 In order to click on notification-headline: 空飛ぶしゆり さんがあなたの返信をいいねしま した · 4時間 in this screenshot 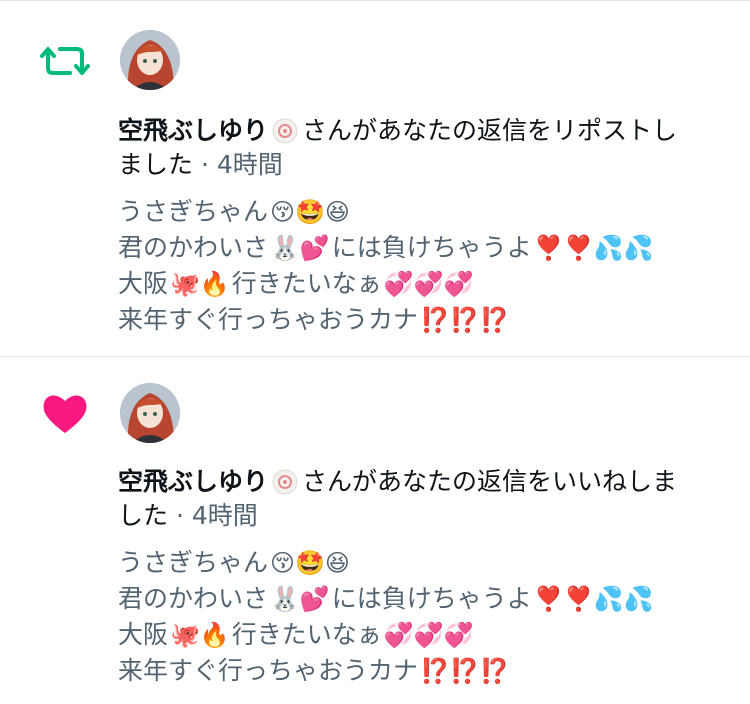, I will do `click(418, 499)`.